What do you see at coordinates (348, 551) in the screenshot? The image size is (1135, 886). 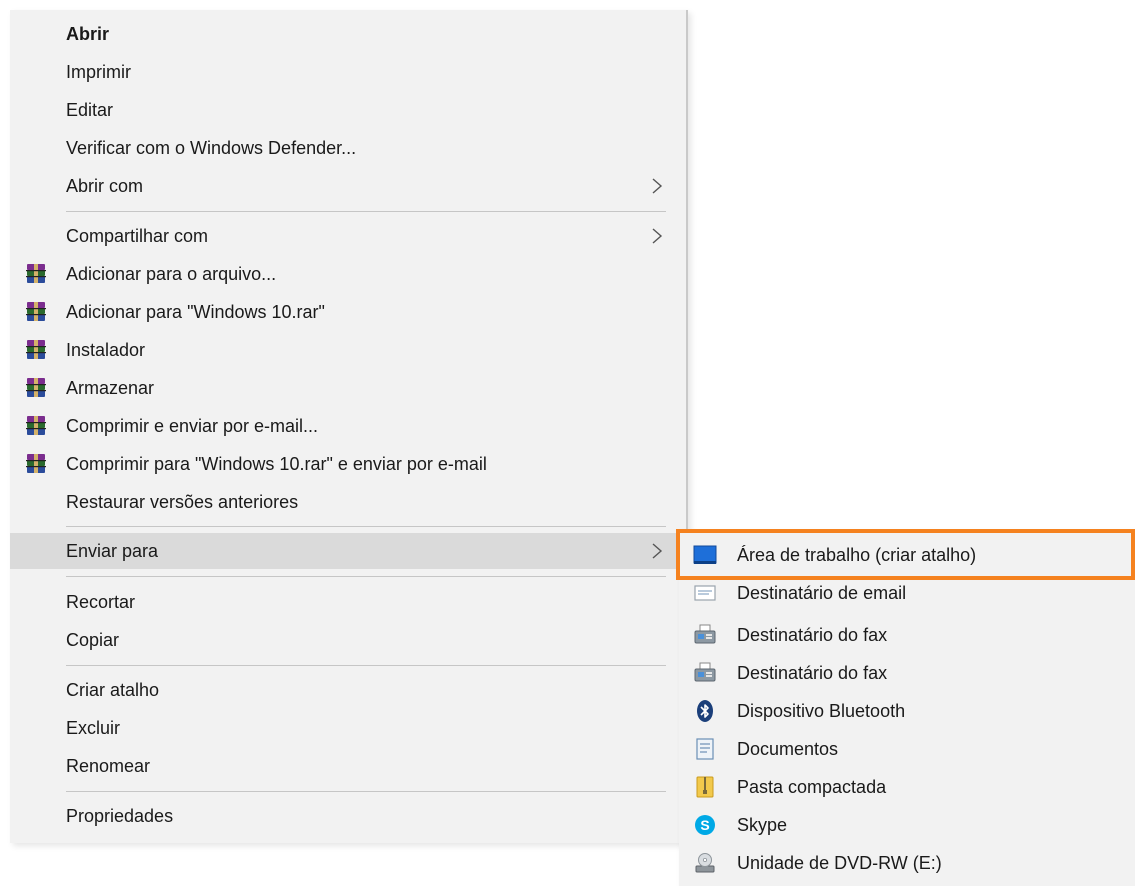 I see `menu-item-enviar-para: Enviar para` at bounding box center [348, 551].